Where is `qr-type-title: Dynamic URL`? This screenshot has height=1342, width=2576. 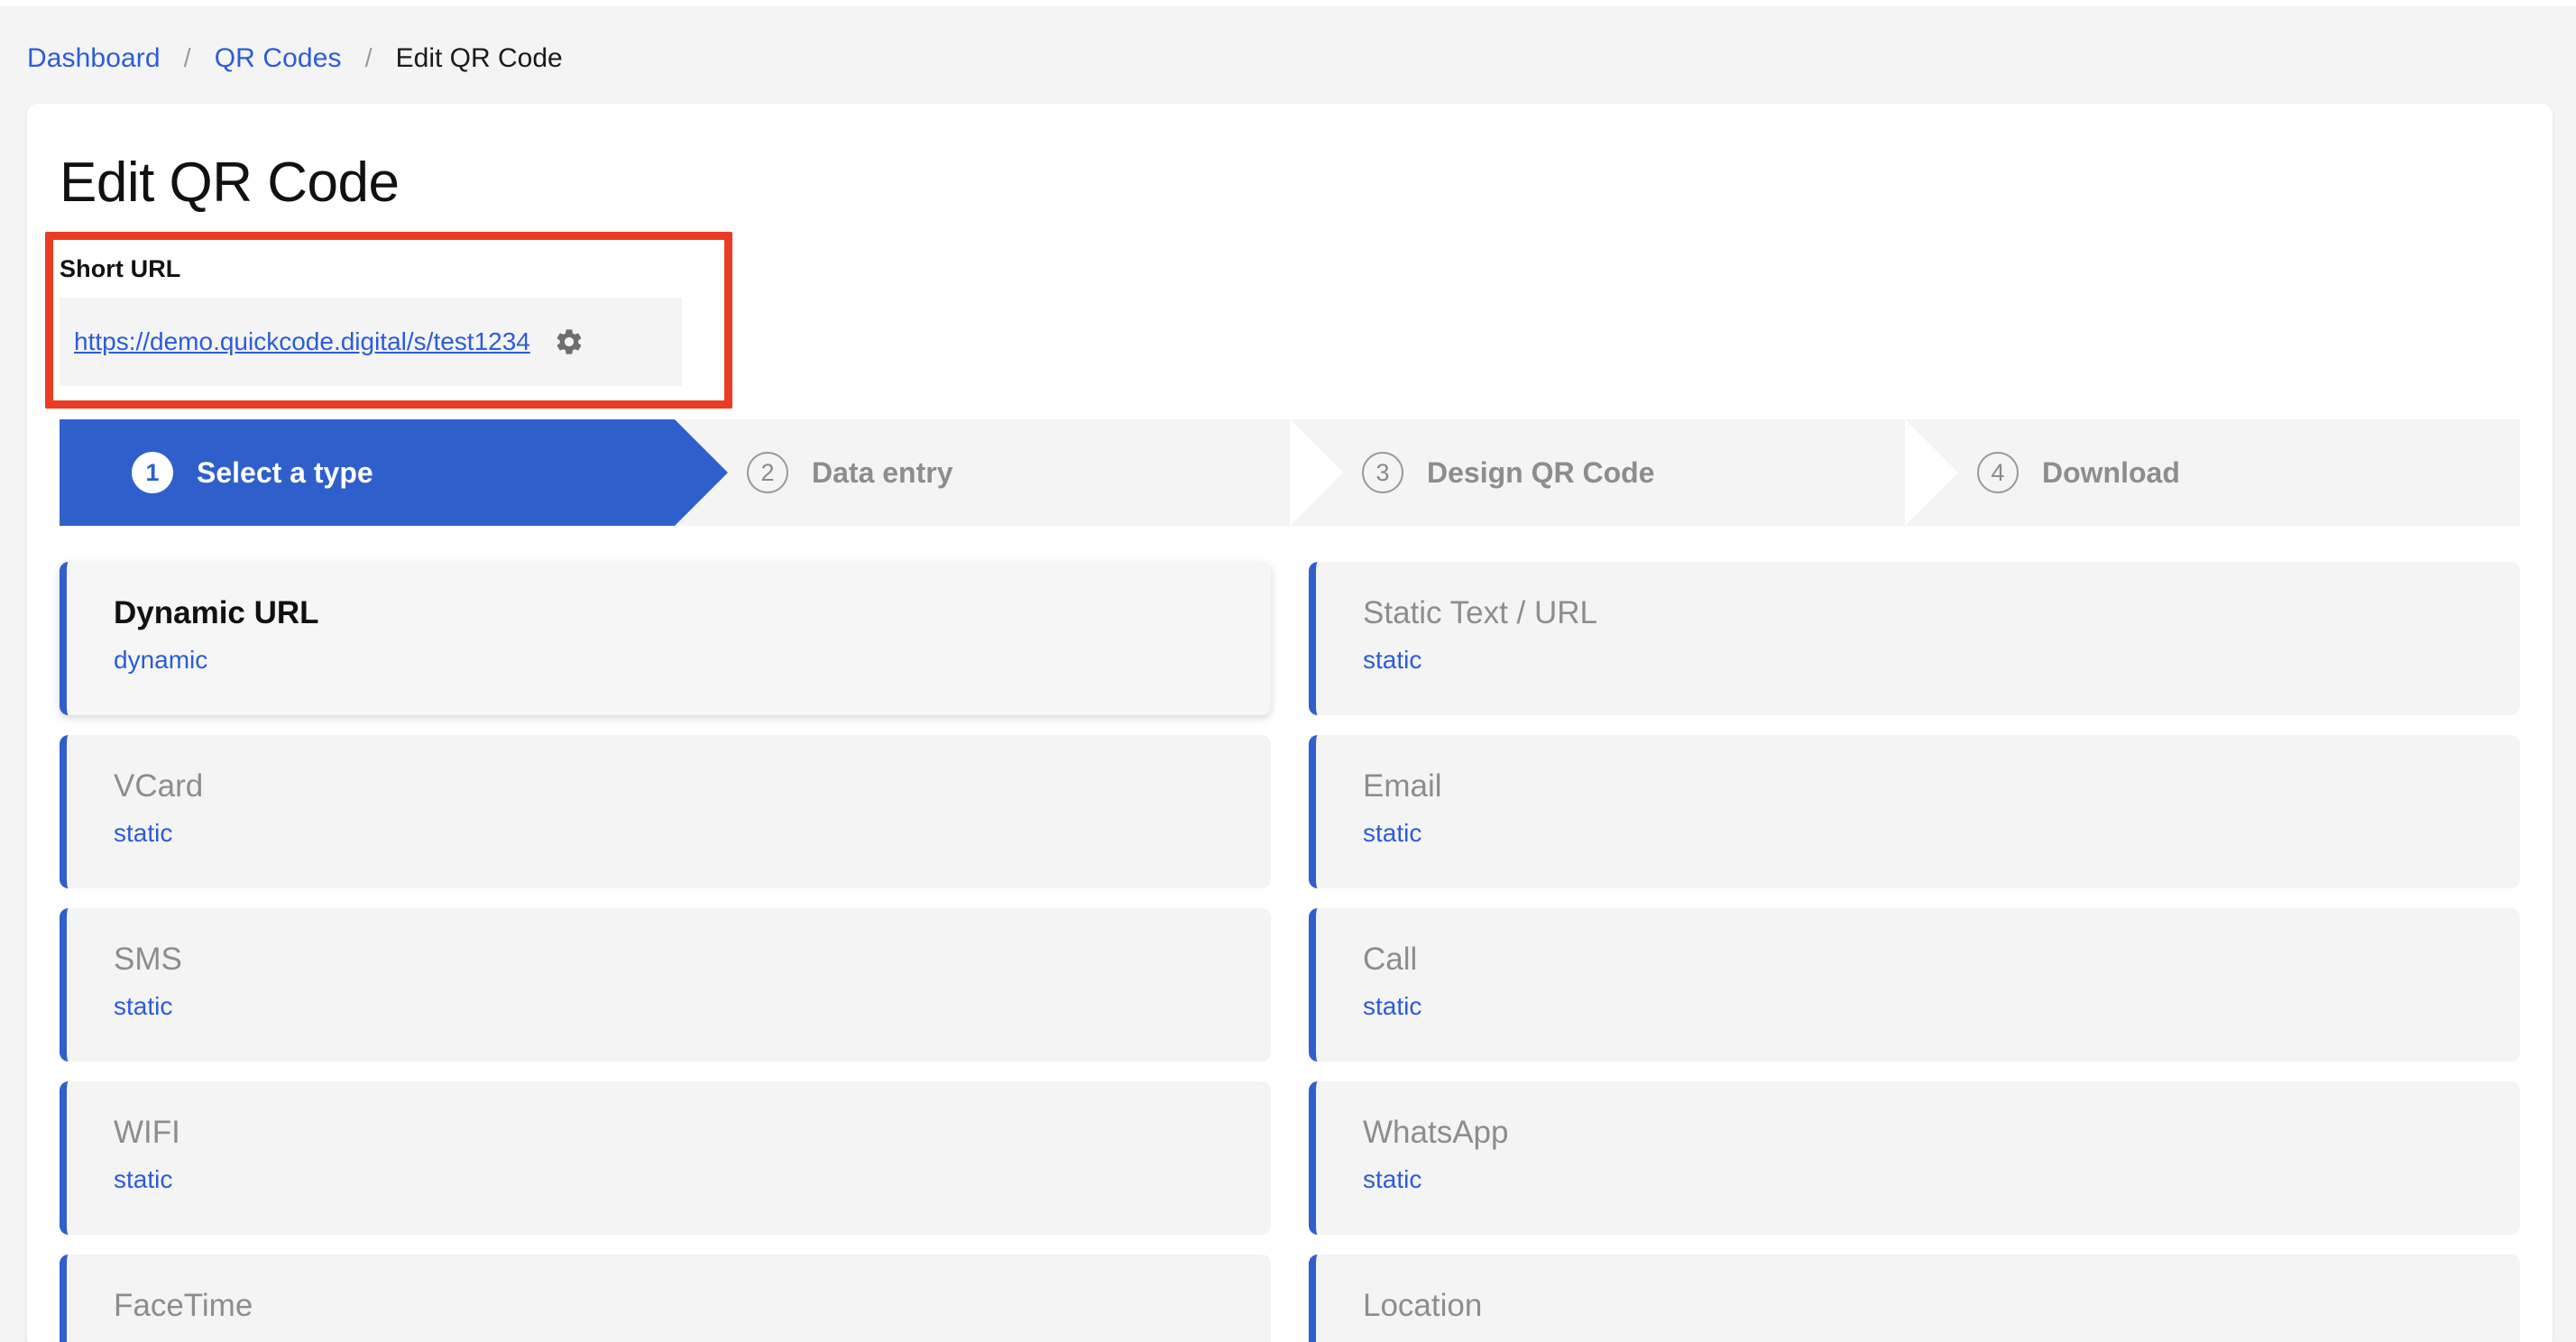
qr-type-title: Dynamic URL is located at coordinates (217, 612).